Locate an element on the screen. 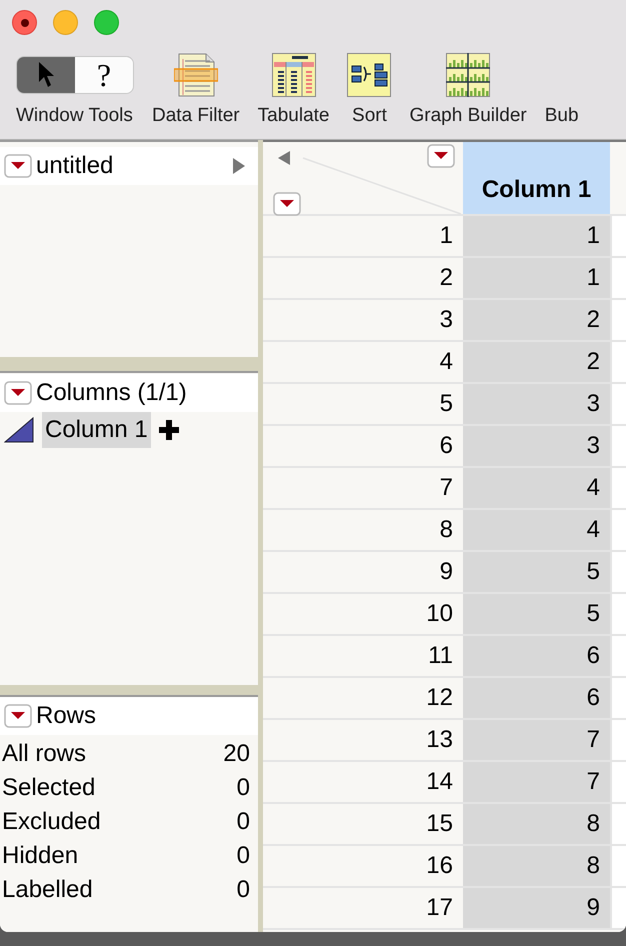 The image size is (626, 946). toolbar-button: Tabulate is located at coordinates (294, 89).